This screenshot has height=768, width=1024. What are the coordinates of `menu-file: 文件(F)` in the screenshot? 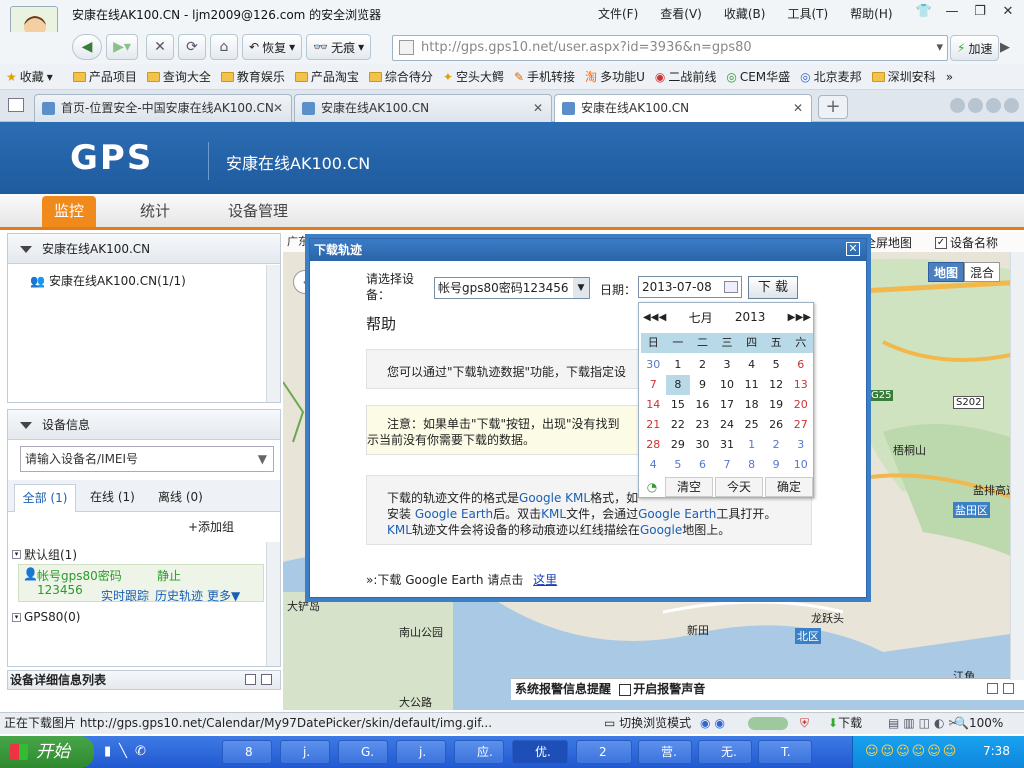 It's located at (618, 13).